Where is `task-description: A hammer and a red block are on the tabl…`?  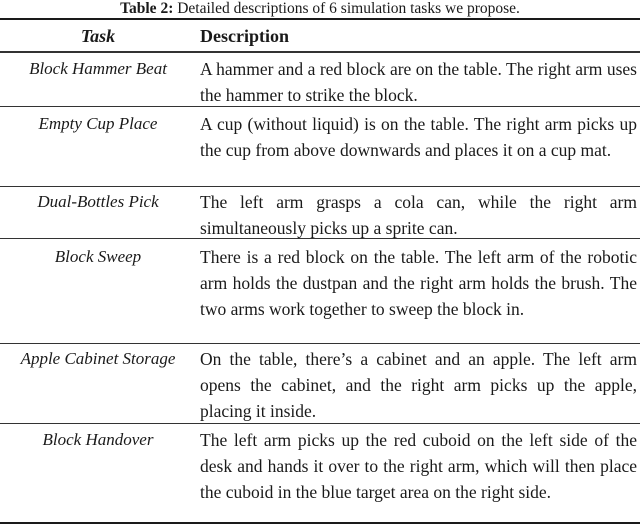
task-description: A hammer and a red block are on the tabl… is located at coordinates (418, 82).